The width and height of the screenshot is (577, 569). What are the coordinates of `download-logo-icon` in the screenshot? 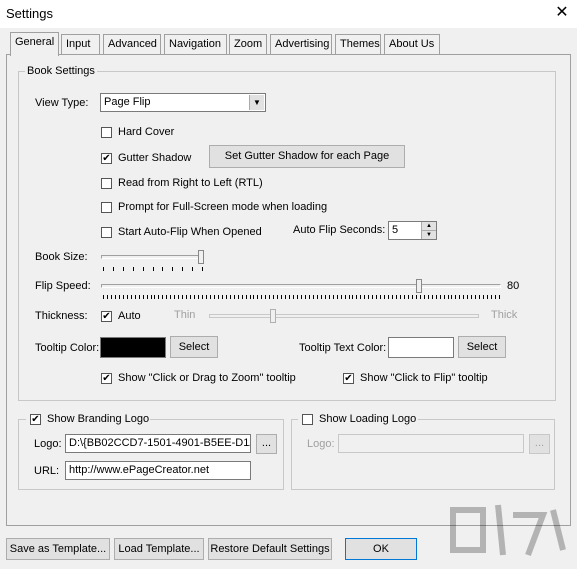 It's located at (508, 530).